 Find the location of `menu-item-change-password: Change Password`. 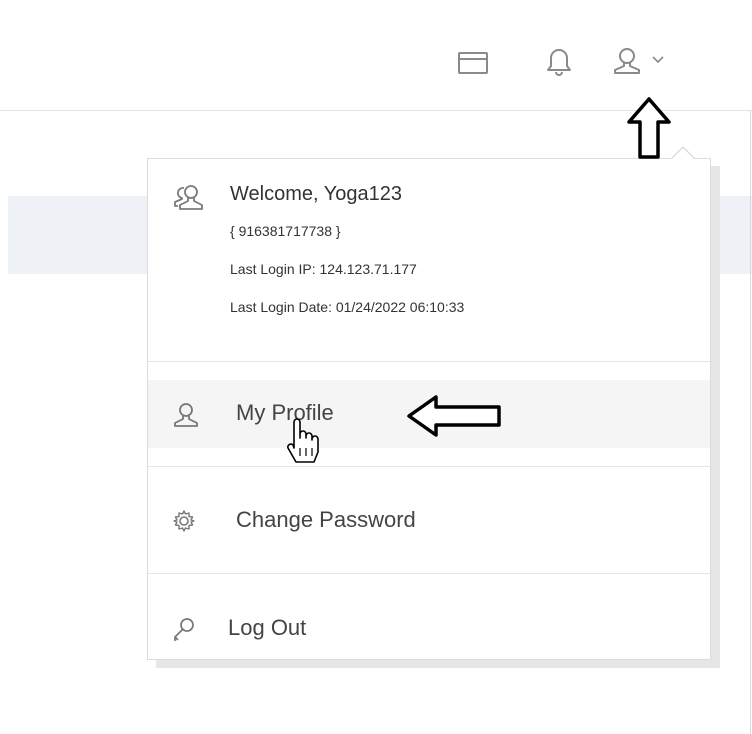

menu-item-change-password: Change Password is located at coordinates (429, 521).